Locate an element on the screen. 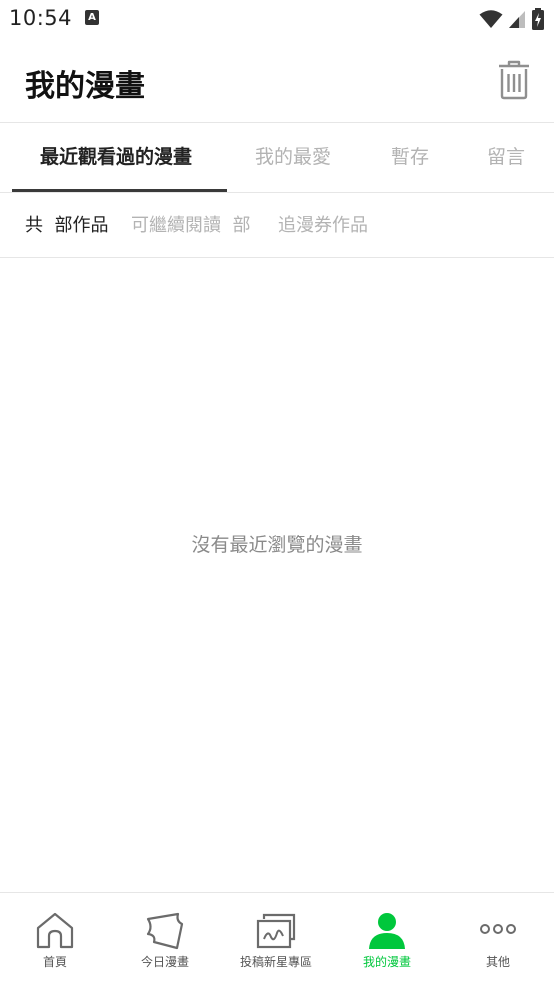  nav-home-label: 首頁 is located at coordinates (54, 962).